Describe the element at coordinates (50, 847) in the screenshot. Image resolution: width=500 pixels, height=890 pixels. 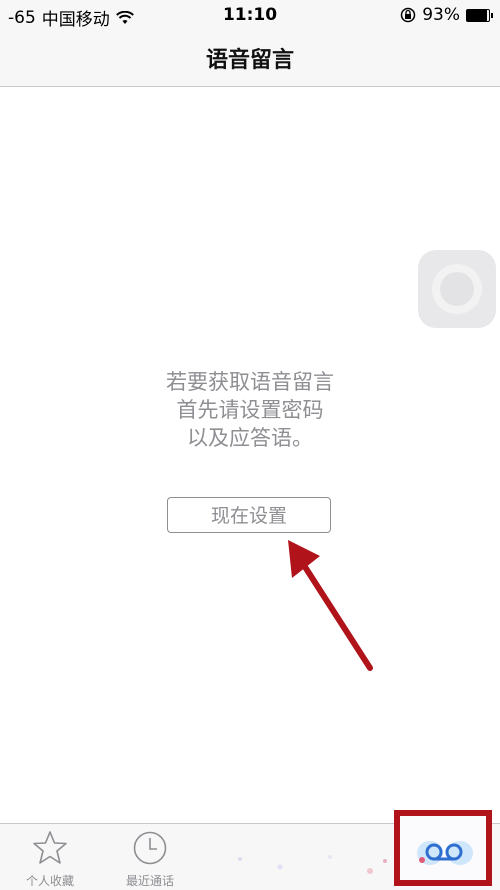
I see `star-icon` at that location.